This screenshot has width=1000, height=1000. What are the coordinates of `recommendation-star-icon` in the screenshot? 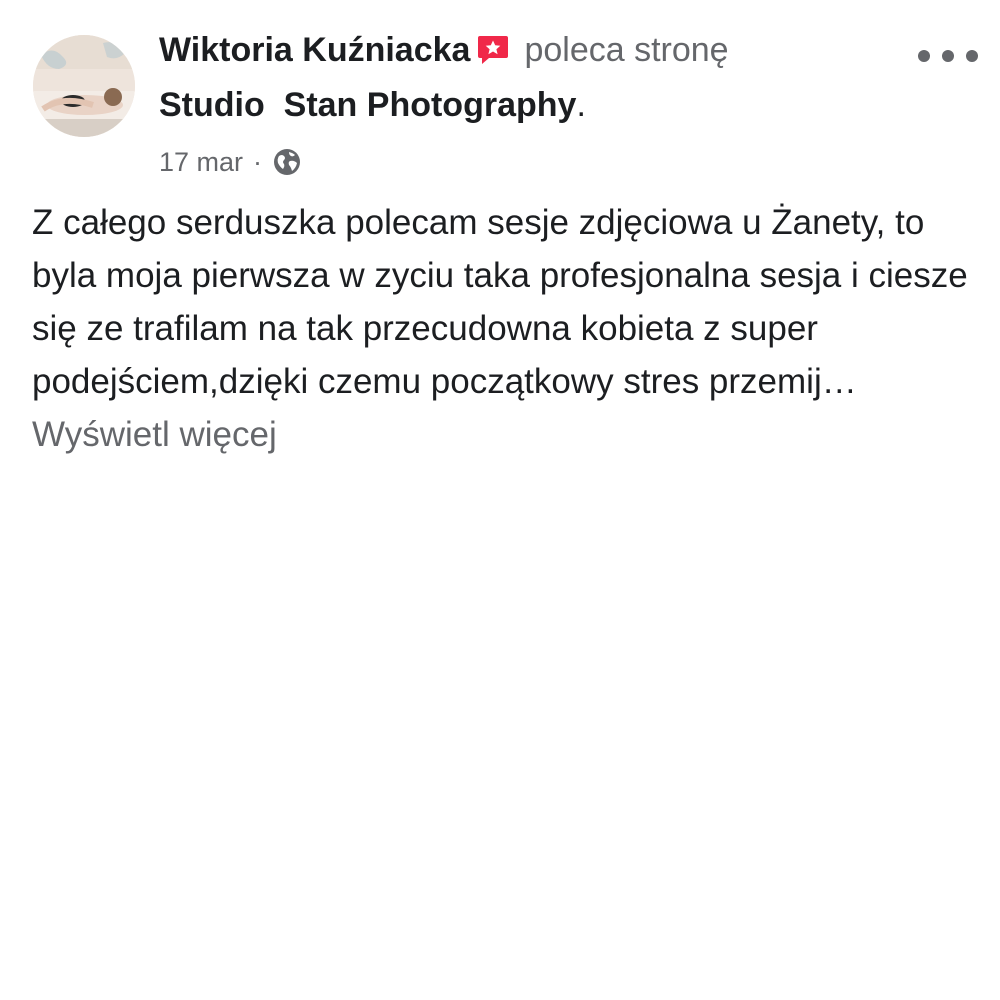 It's located at (493, 56).